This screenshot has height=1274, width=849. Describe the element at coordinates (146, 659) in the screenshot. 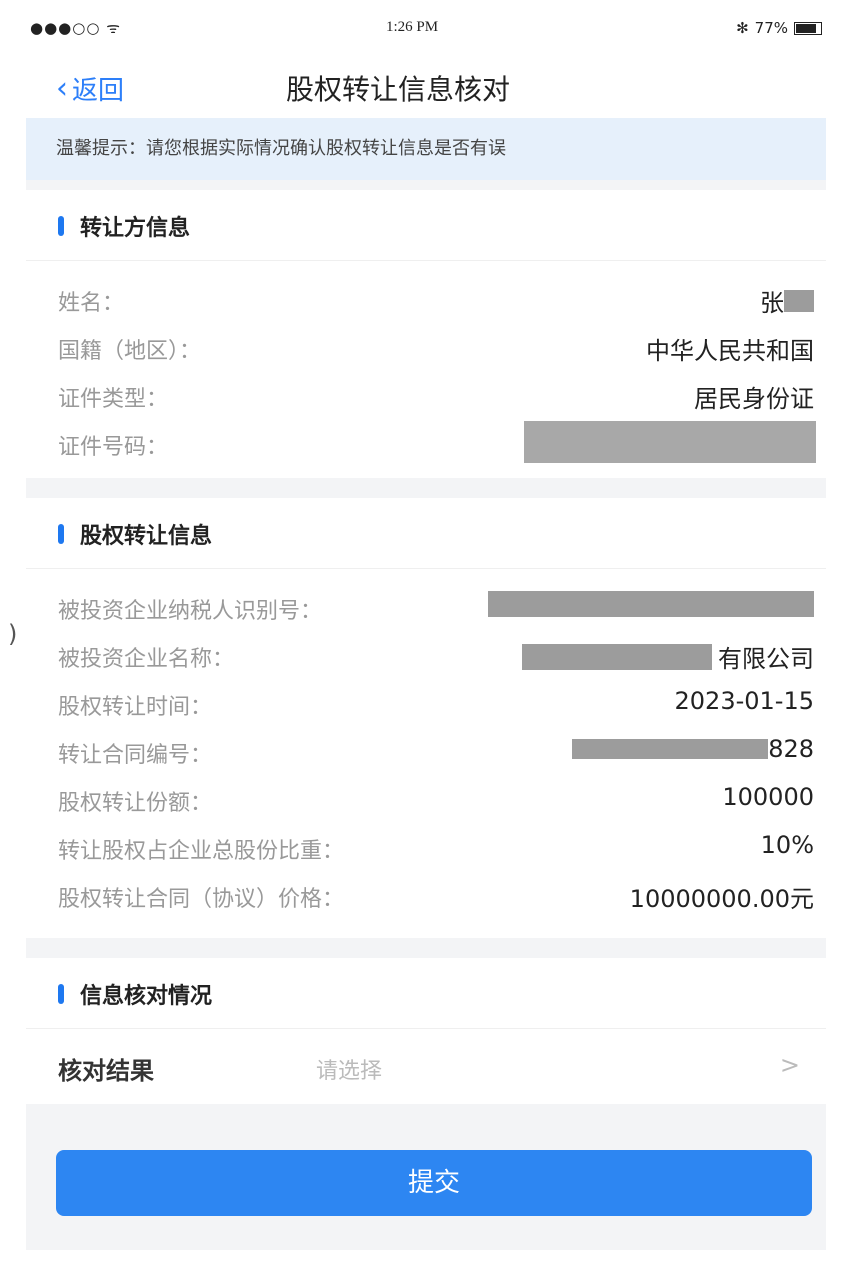

I see `row-label: 被投资企业名称：` at that location.